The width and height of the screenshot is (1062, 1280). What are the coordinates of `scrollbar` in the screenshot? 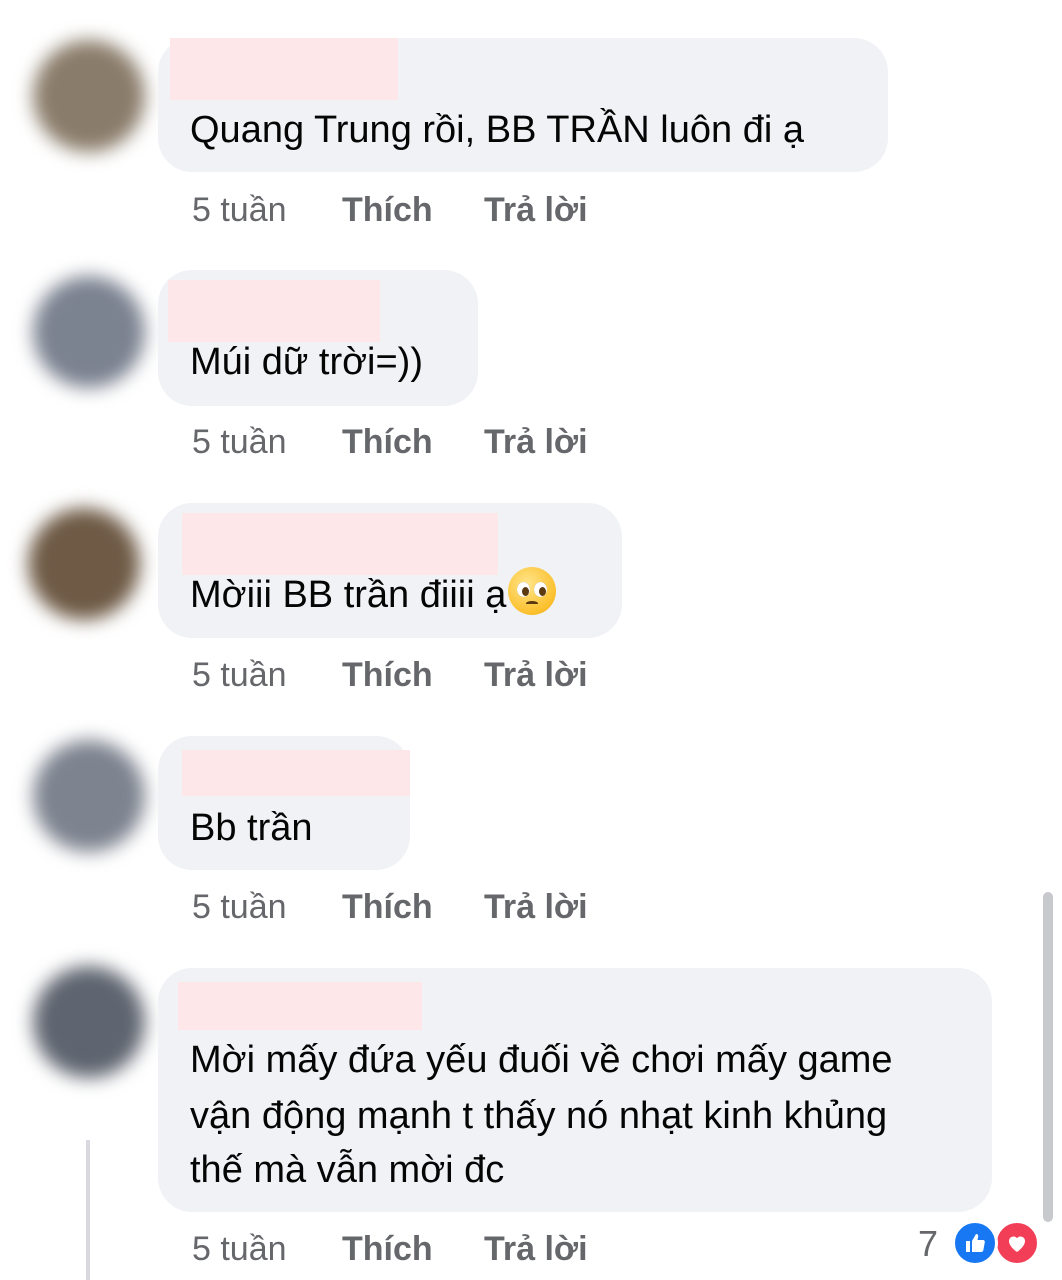 It's located at (1048, 1057).